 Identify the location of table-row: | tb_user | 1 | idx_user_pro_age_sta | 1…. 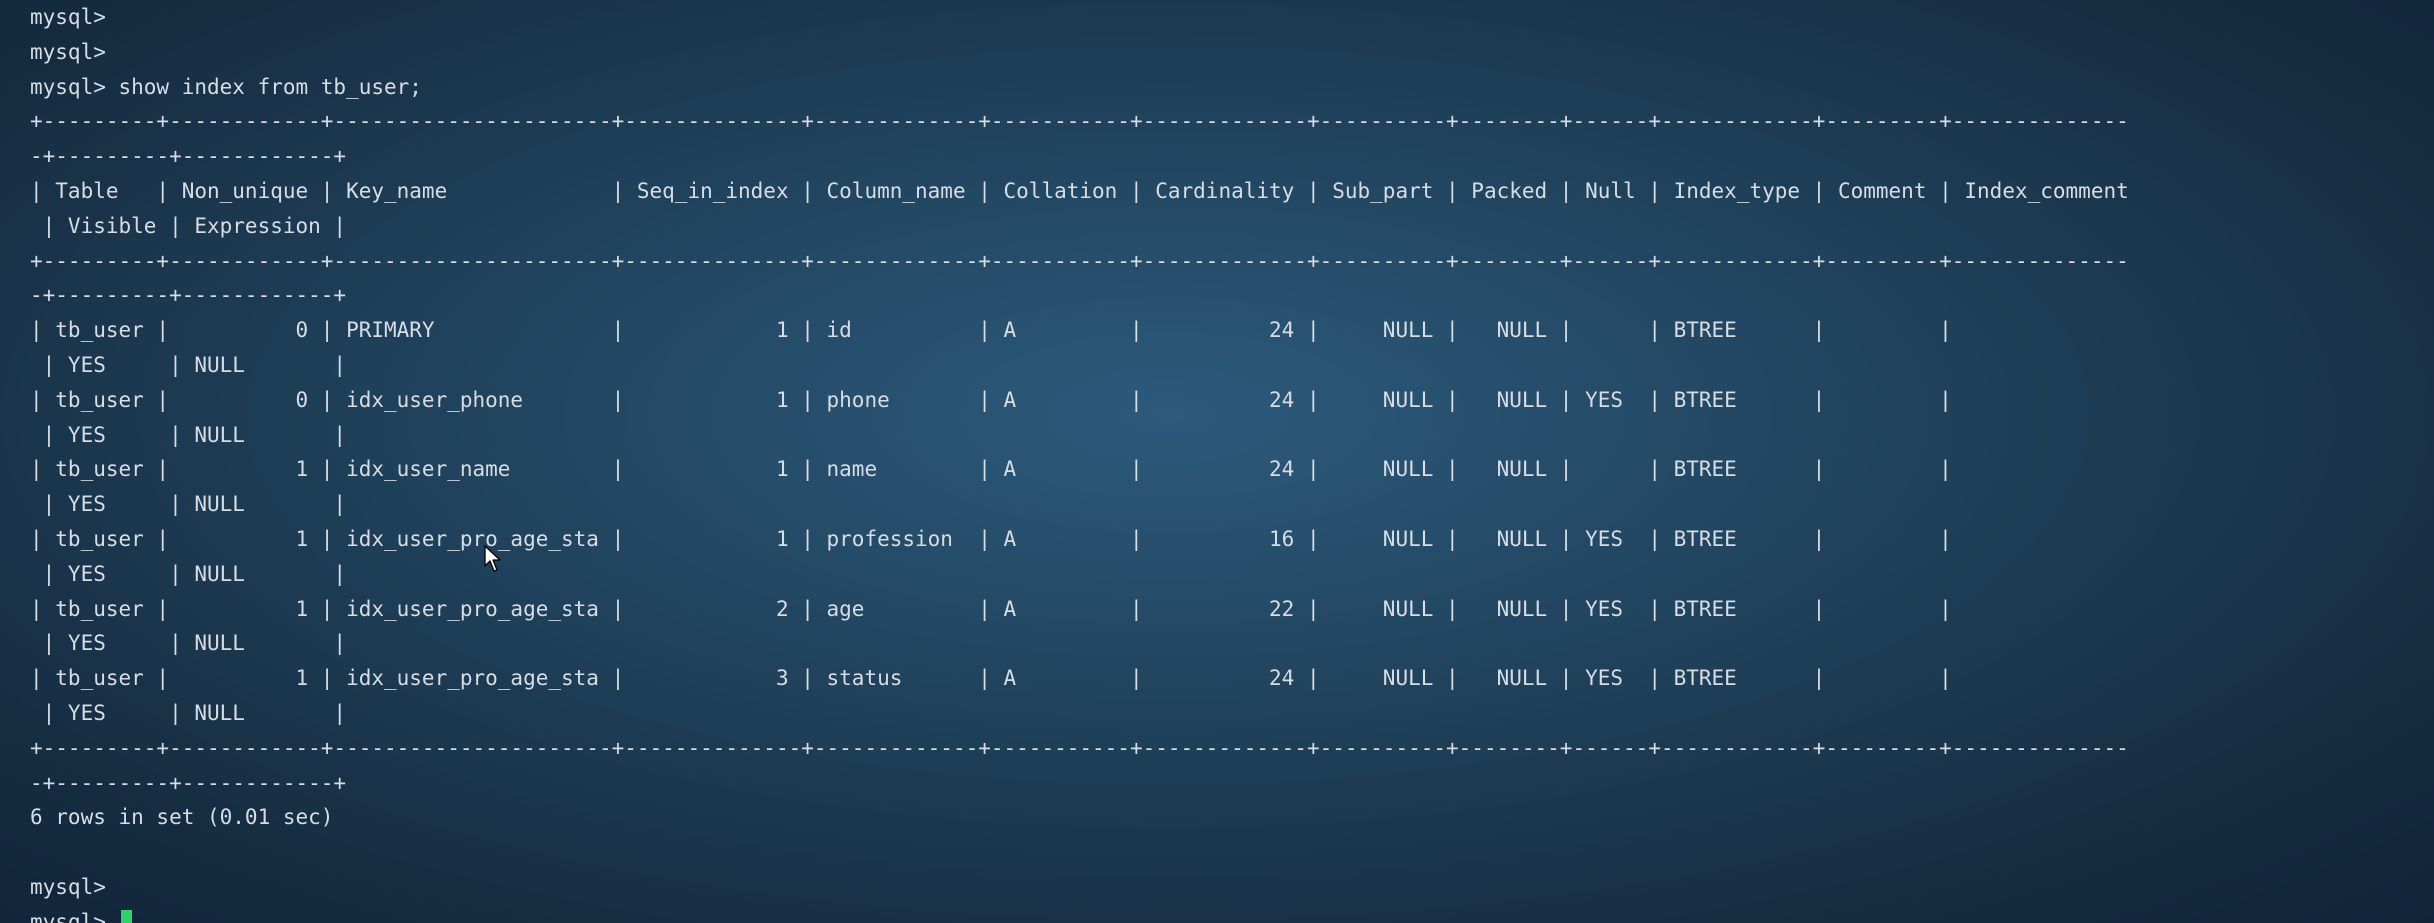
(991, 538).